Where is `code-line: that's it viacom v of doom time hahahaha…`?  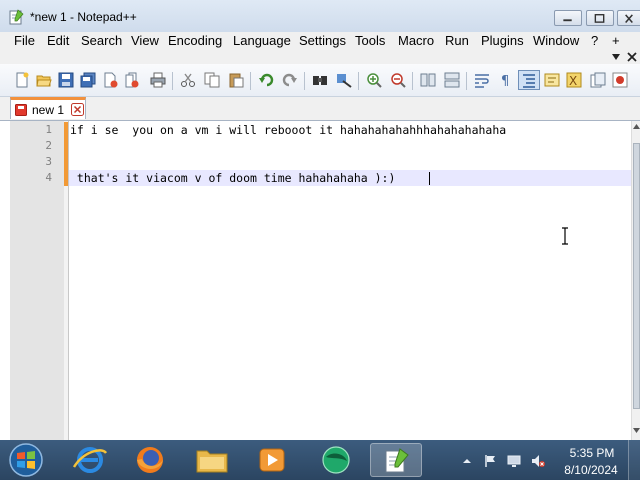 code-line: that's it viacom v of doom time hahahaha… is located at coordinates (233, 178).